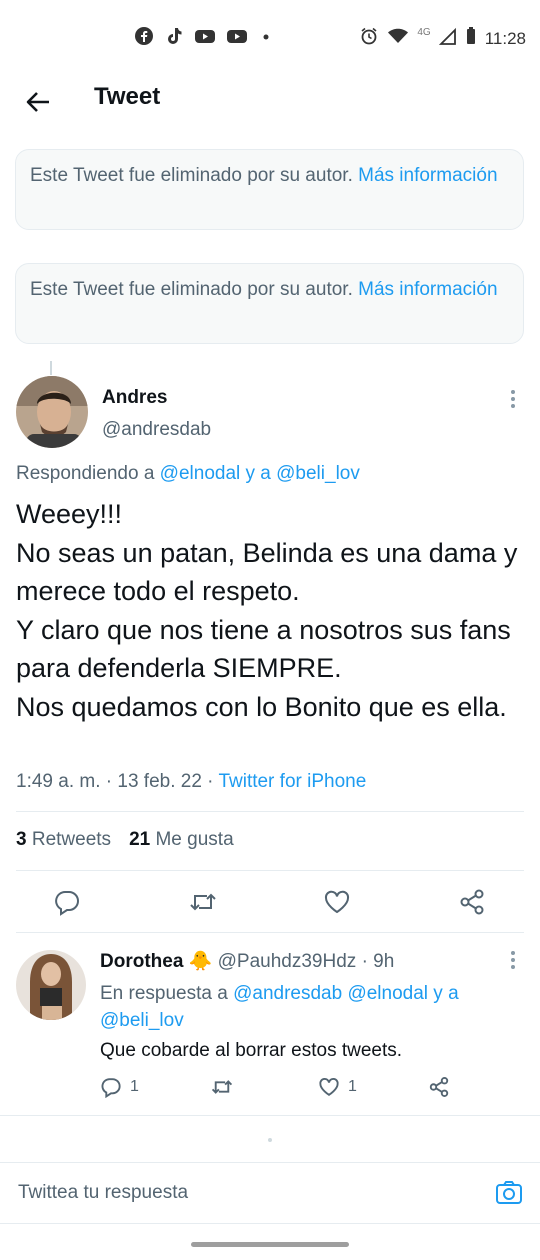 The width and height of the screenshot is (540, 1260). I want to click on back-button, so click(38, 102).